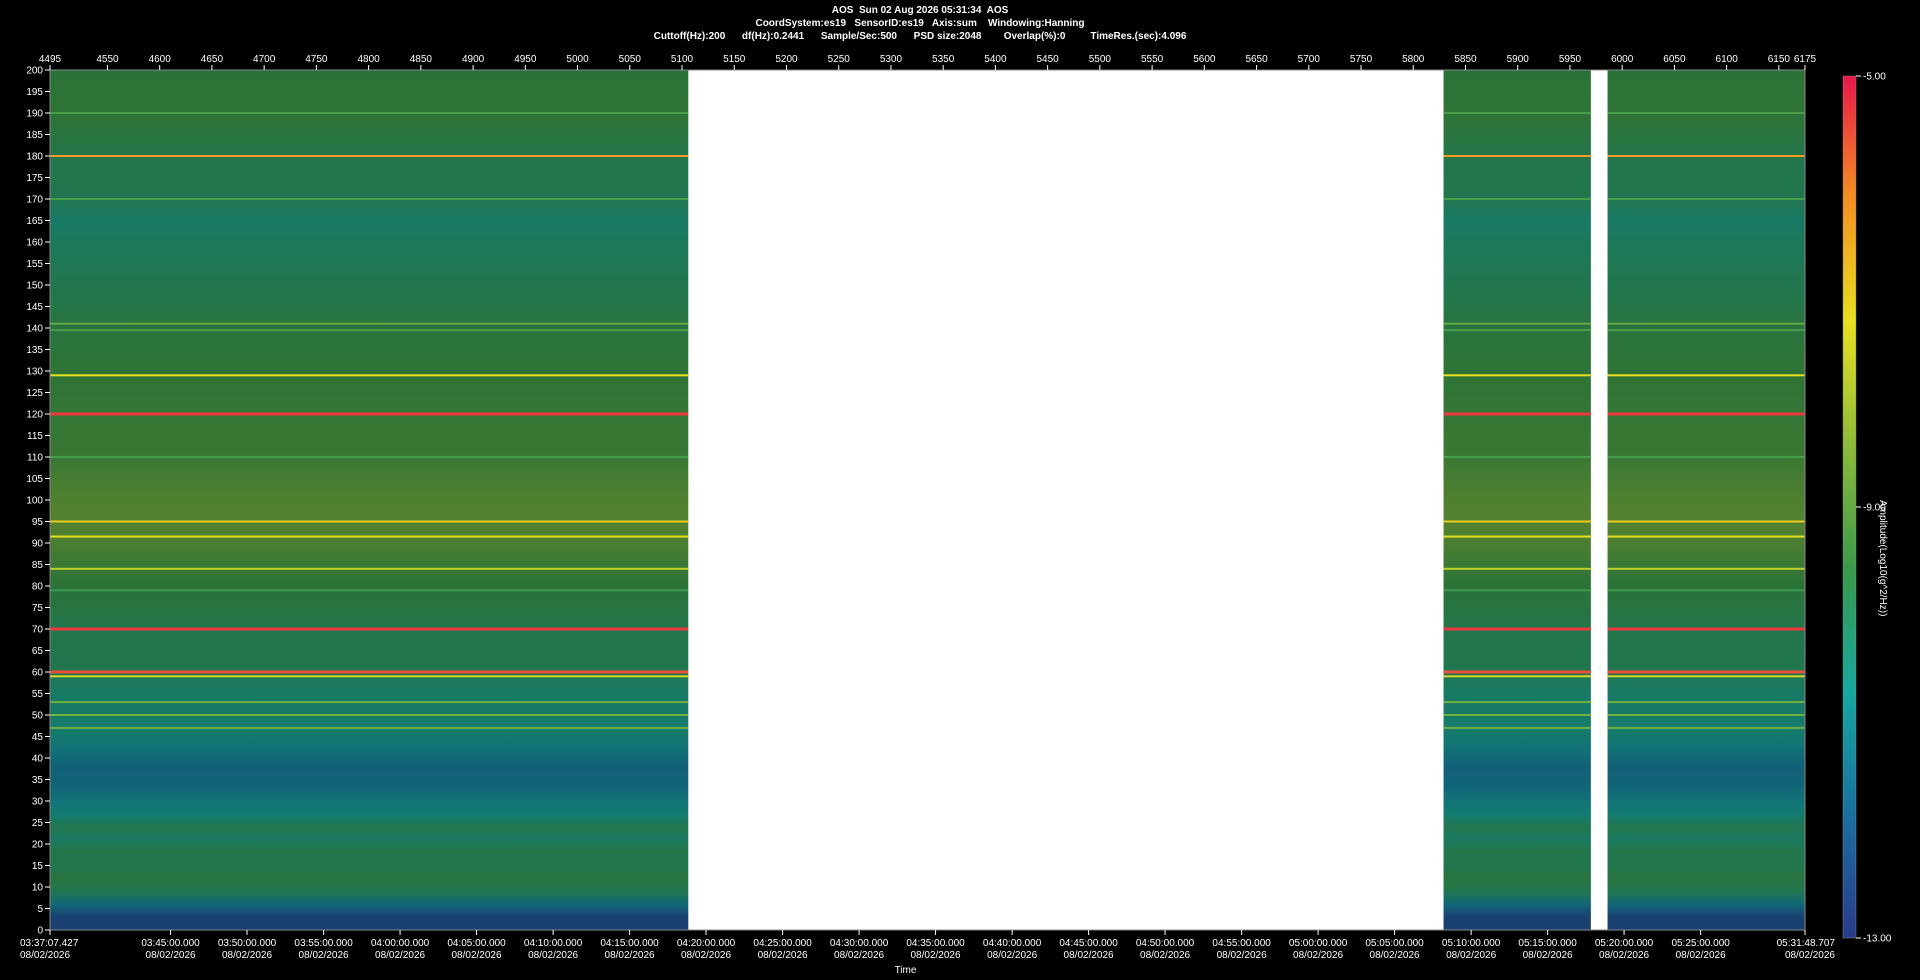 Image resolution: width=1920 pixels, height=980 pixels. What do you see at coordinates (1547, 943) in the screenshot?
I see `time-tick-label-19: 05:15:00.000` at bounding box center [1547, 943].